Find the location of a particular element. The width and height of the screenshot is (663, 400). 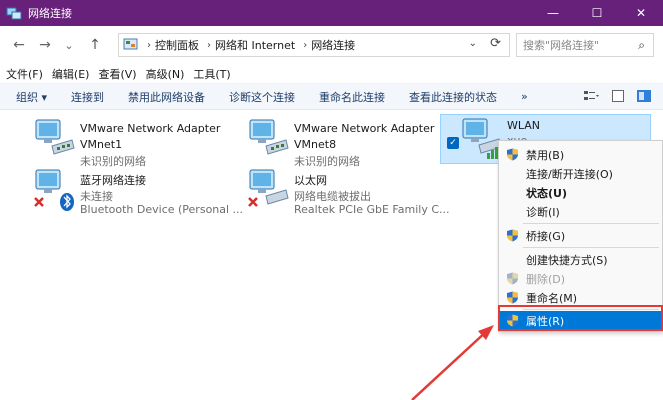

menu-item-disable: 禁用(B) is located at coordinates (581, 154).